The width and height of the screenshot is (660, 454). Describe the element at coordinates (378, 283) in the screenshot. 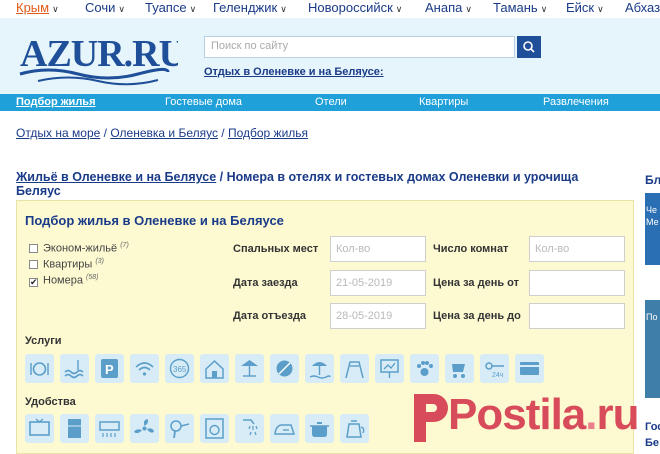

I see `checkin-date-input: 21-05-2019` at that location.